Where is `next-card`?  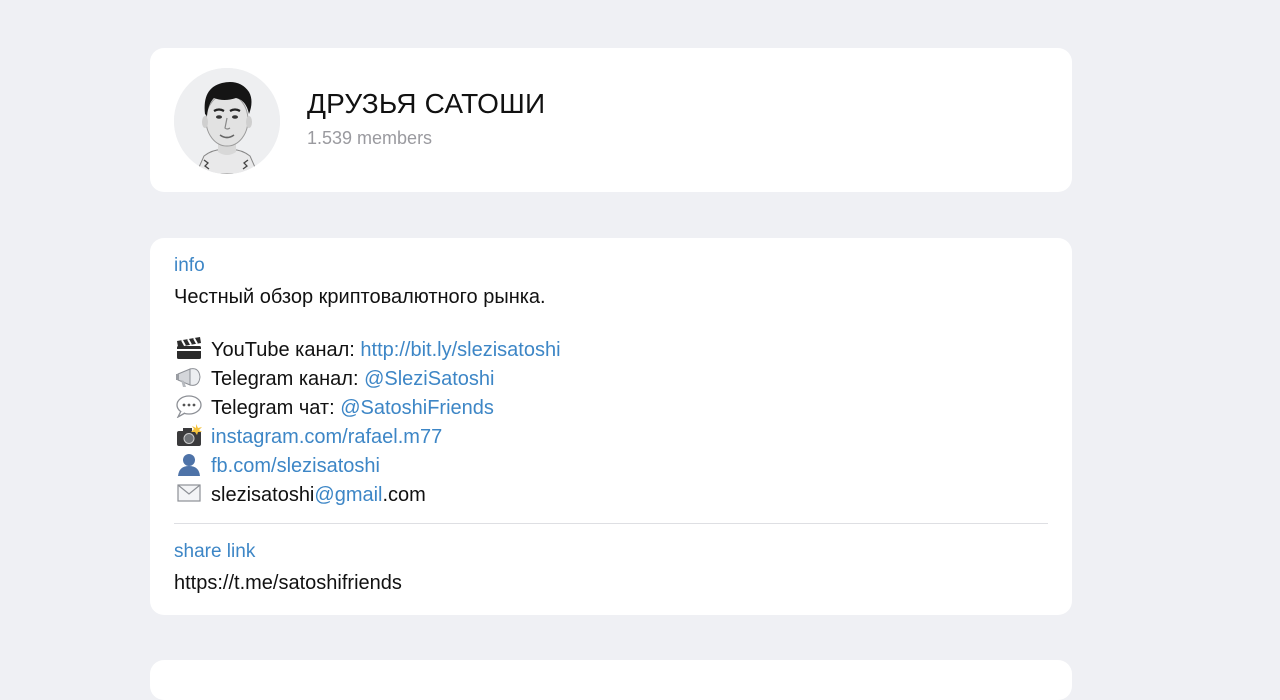
next-card is located at coordinates (611, 680).